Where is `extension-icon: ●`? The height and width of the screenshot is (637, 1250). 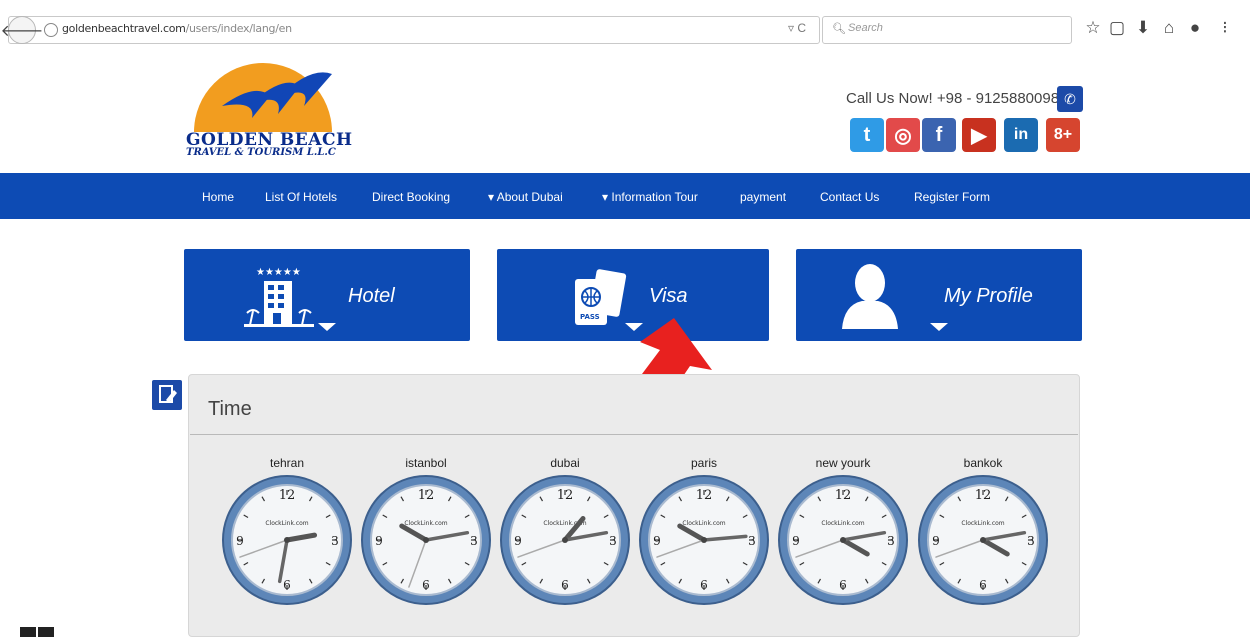
extension-icon: ● is located at coordinates (1195, 28).